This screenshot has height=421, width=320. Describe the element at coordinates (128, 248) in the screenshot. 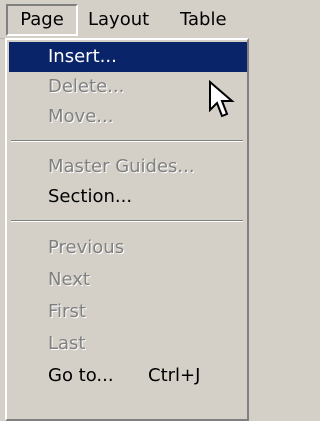

I see `menu-item-previous: Previous` at that location.